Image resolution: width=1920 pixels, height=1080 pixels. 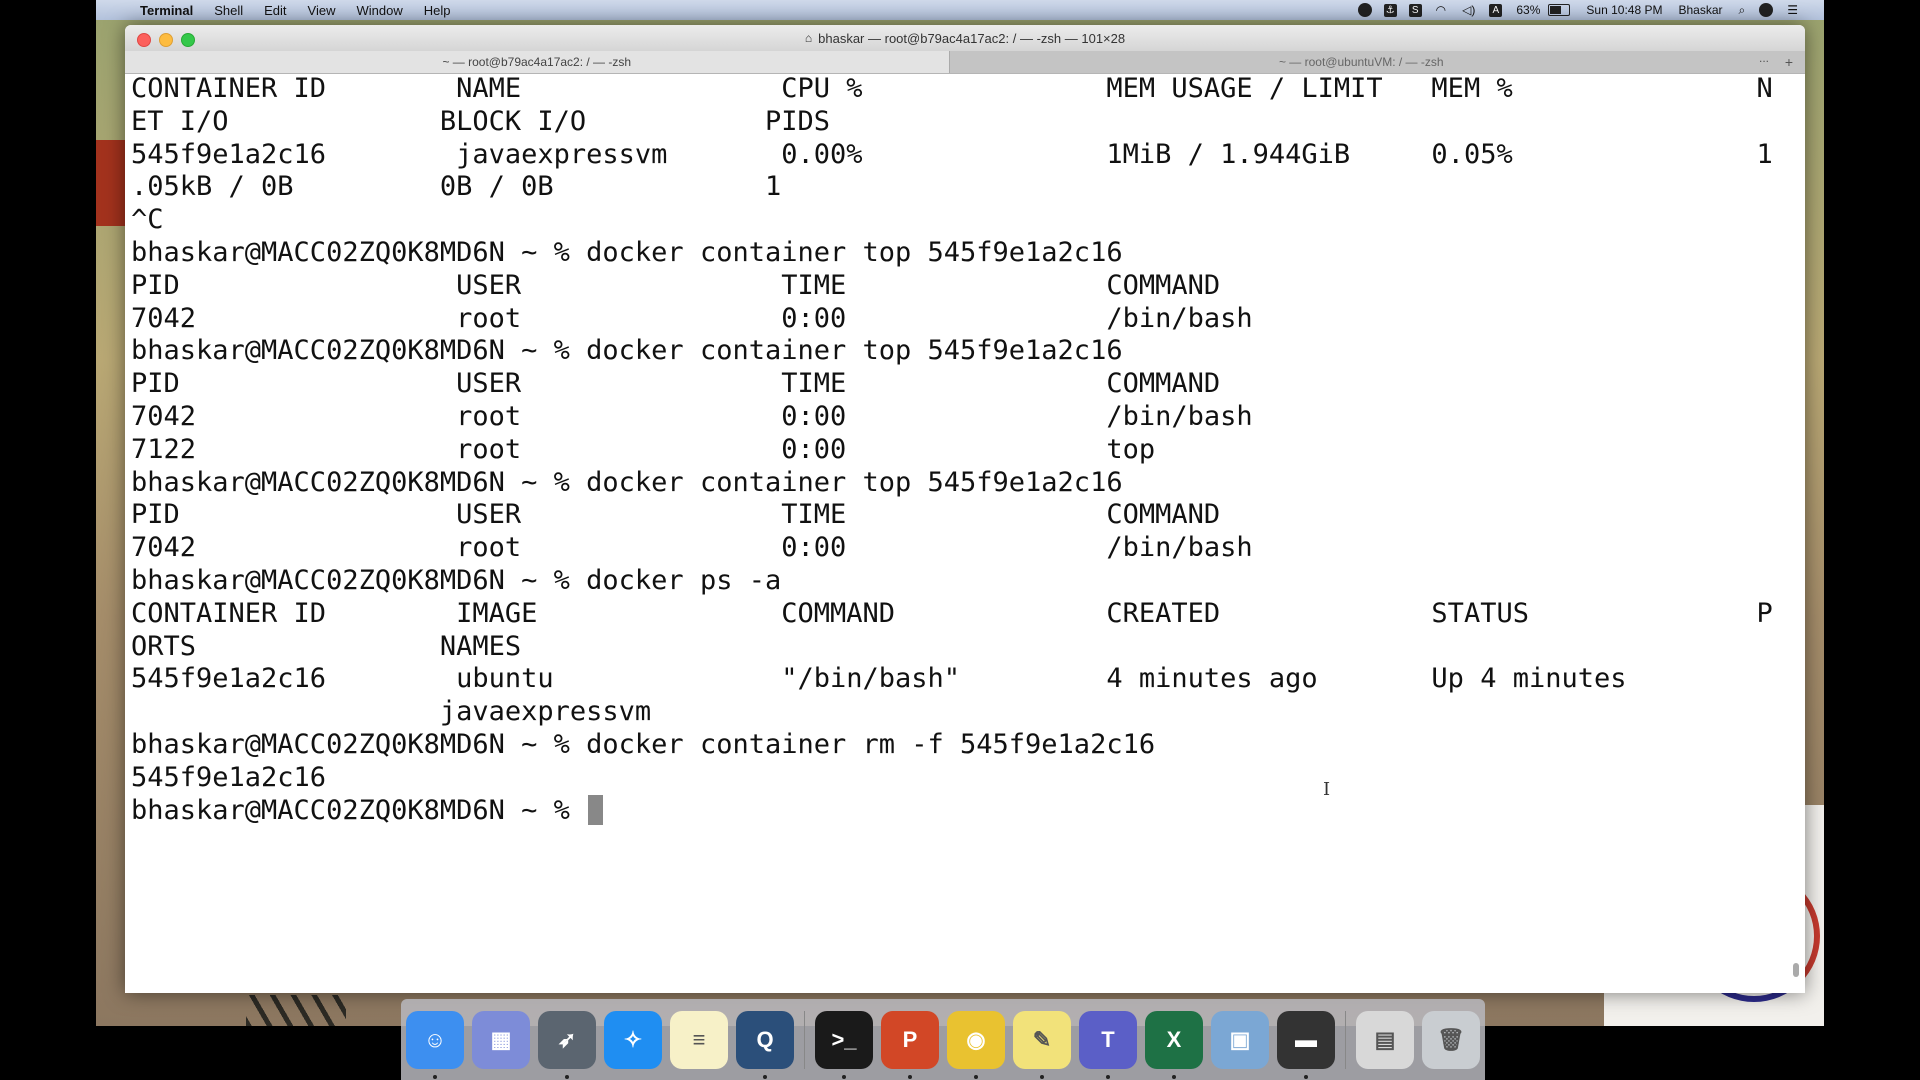 What do you see at coordinates (633, 1039) in the screenshot?
I see `dock-safari-icon: ✧` at bounding box center [633, 1039].